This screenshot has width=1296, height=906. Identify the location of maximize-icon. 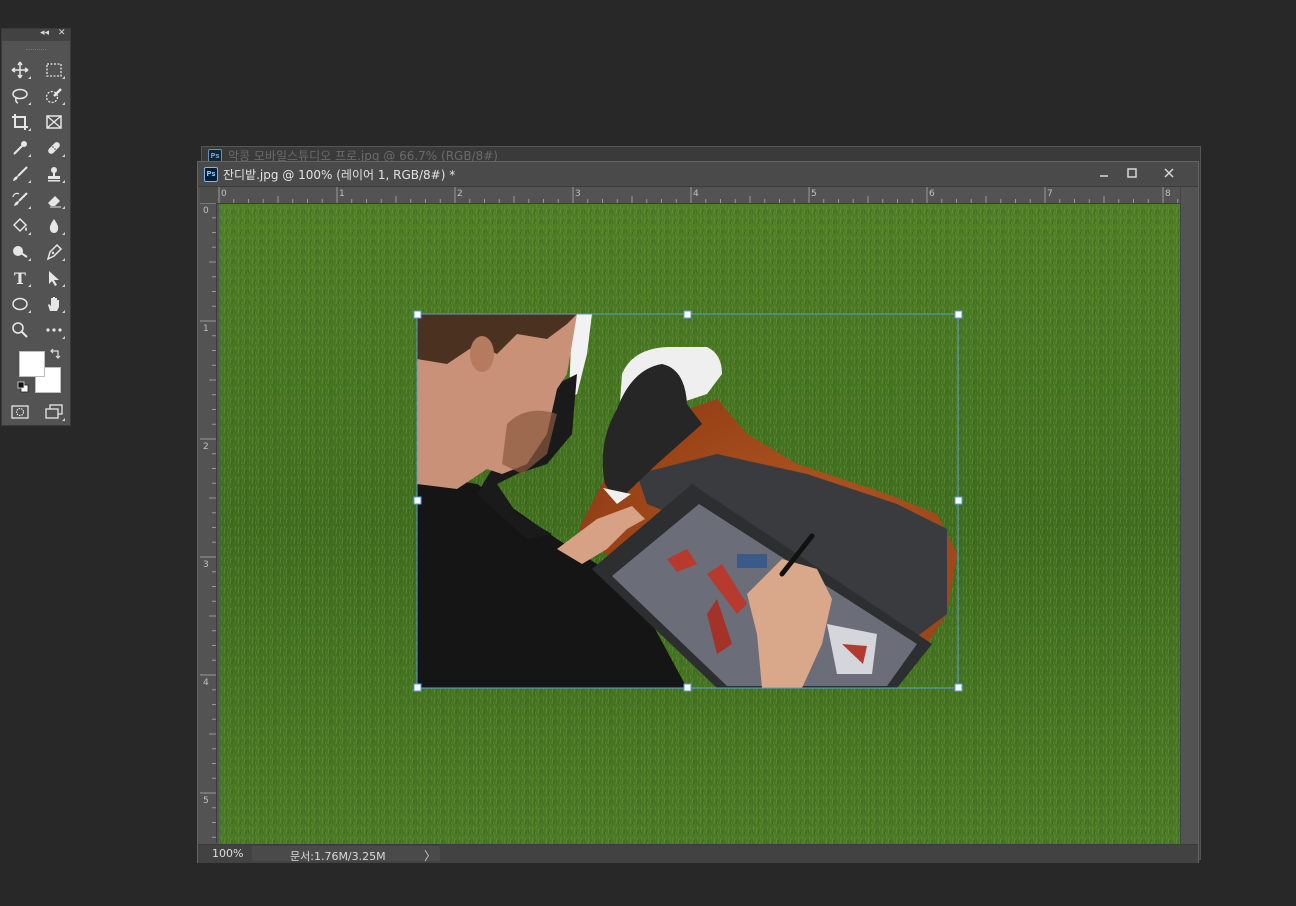
(1132, 173).